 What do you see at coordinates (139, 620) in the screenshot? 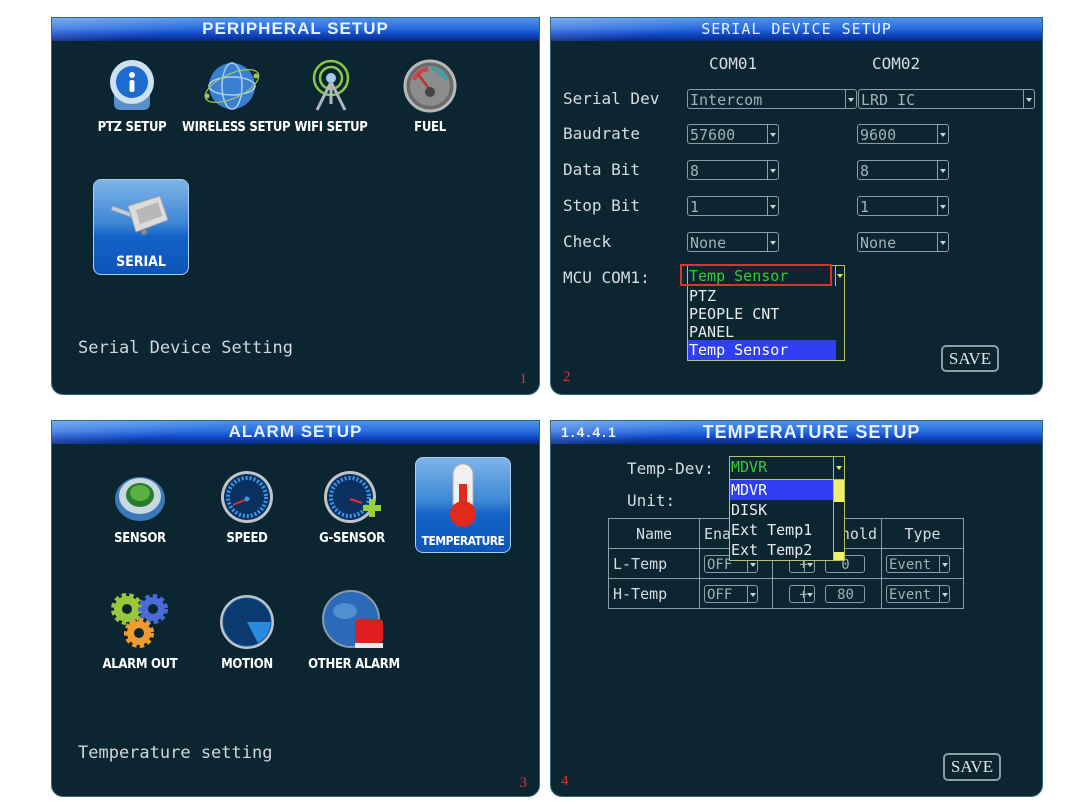
I see `gears-icon` at bounding box center [139, 620].